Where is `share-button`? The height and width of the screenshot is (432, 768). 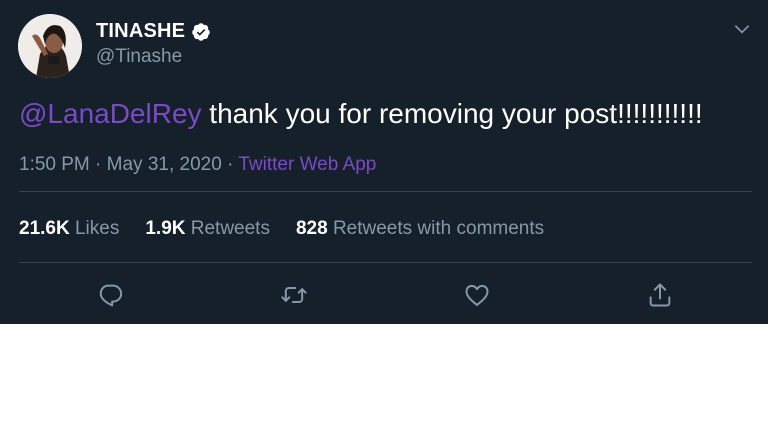 share-button is located at coordinates (660, 295).